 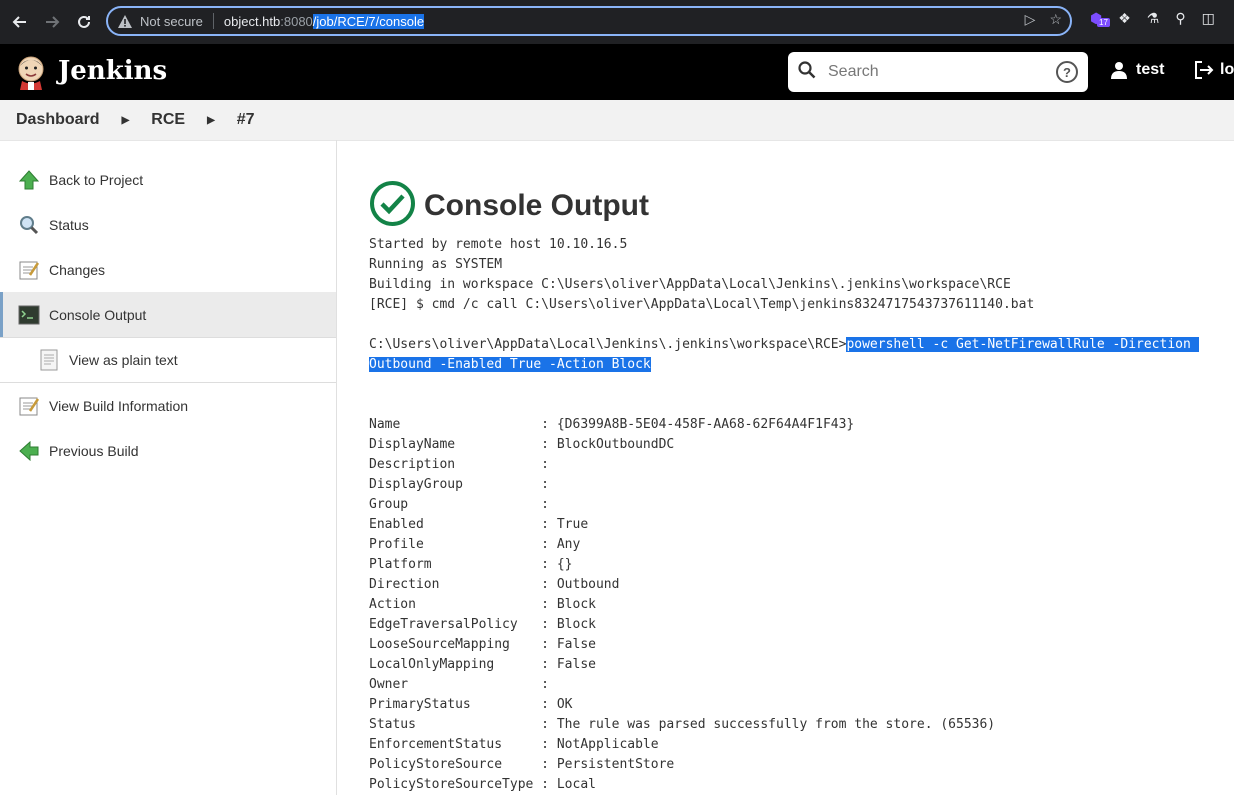 I want to click on star-icon: ☆, so click(x=1055, y=19).